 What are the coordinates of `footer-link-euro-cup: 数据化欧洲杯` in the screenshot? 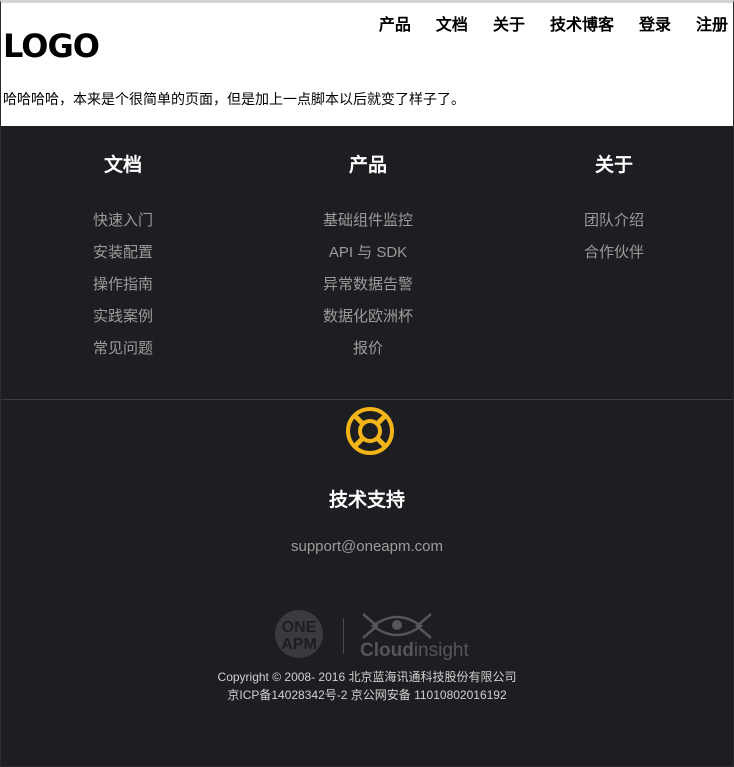 It's located at (368, 316).